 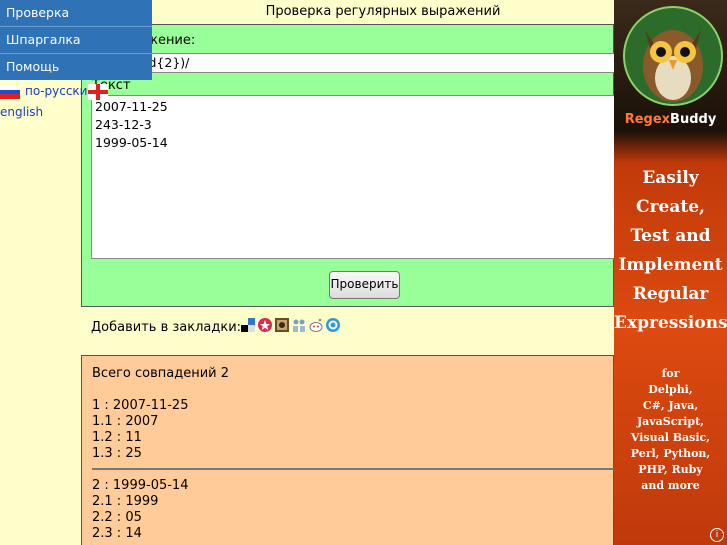 What do you see at coordinates (117, 517) in the screenshot?
I see `match-line: 2.2 : 05` at bounding box center [117, 517].